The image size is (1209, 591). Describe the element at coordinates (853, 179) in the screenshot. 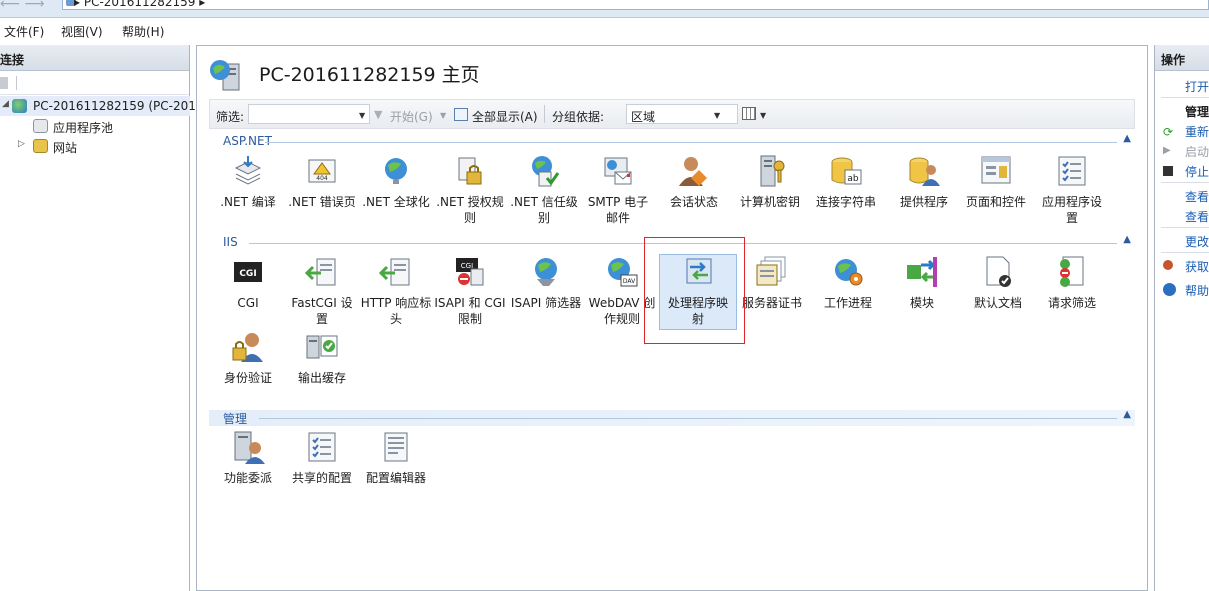

I see `ab-text: ab` at that location.